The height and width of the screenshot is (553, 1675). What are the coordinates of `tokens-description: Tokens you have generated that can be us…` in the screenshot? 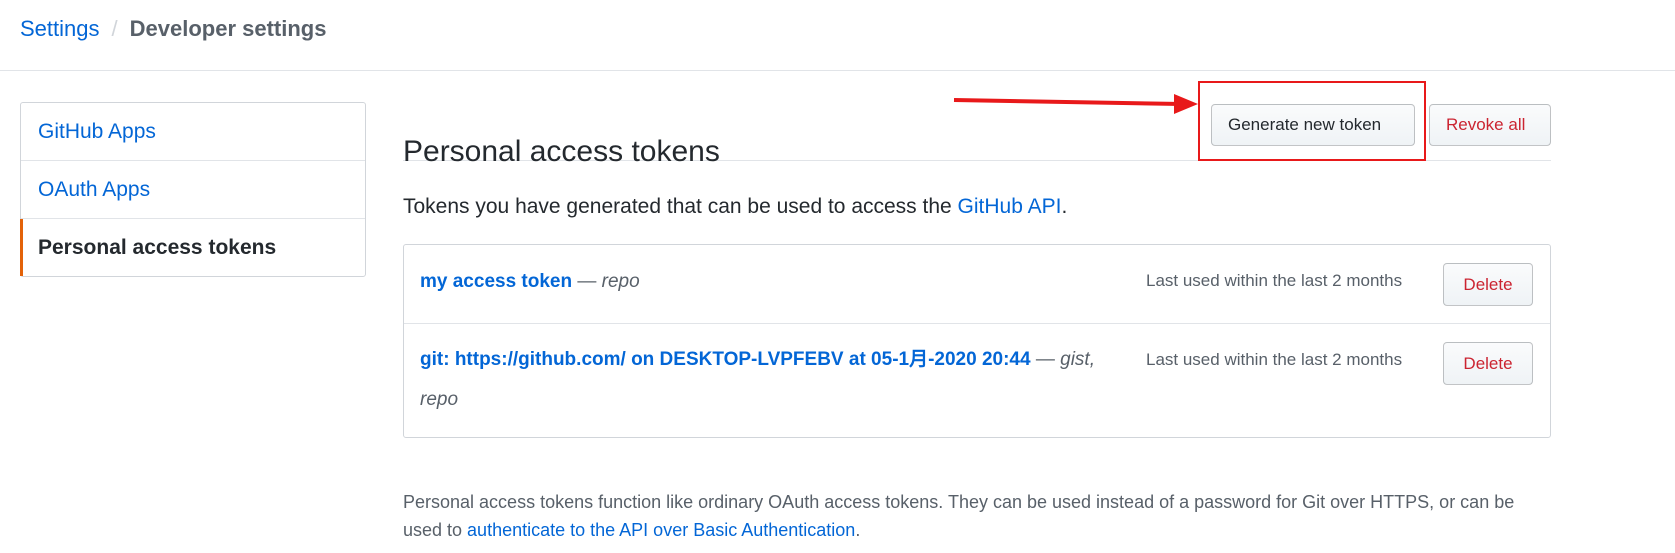 It's located at (735, 207).